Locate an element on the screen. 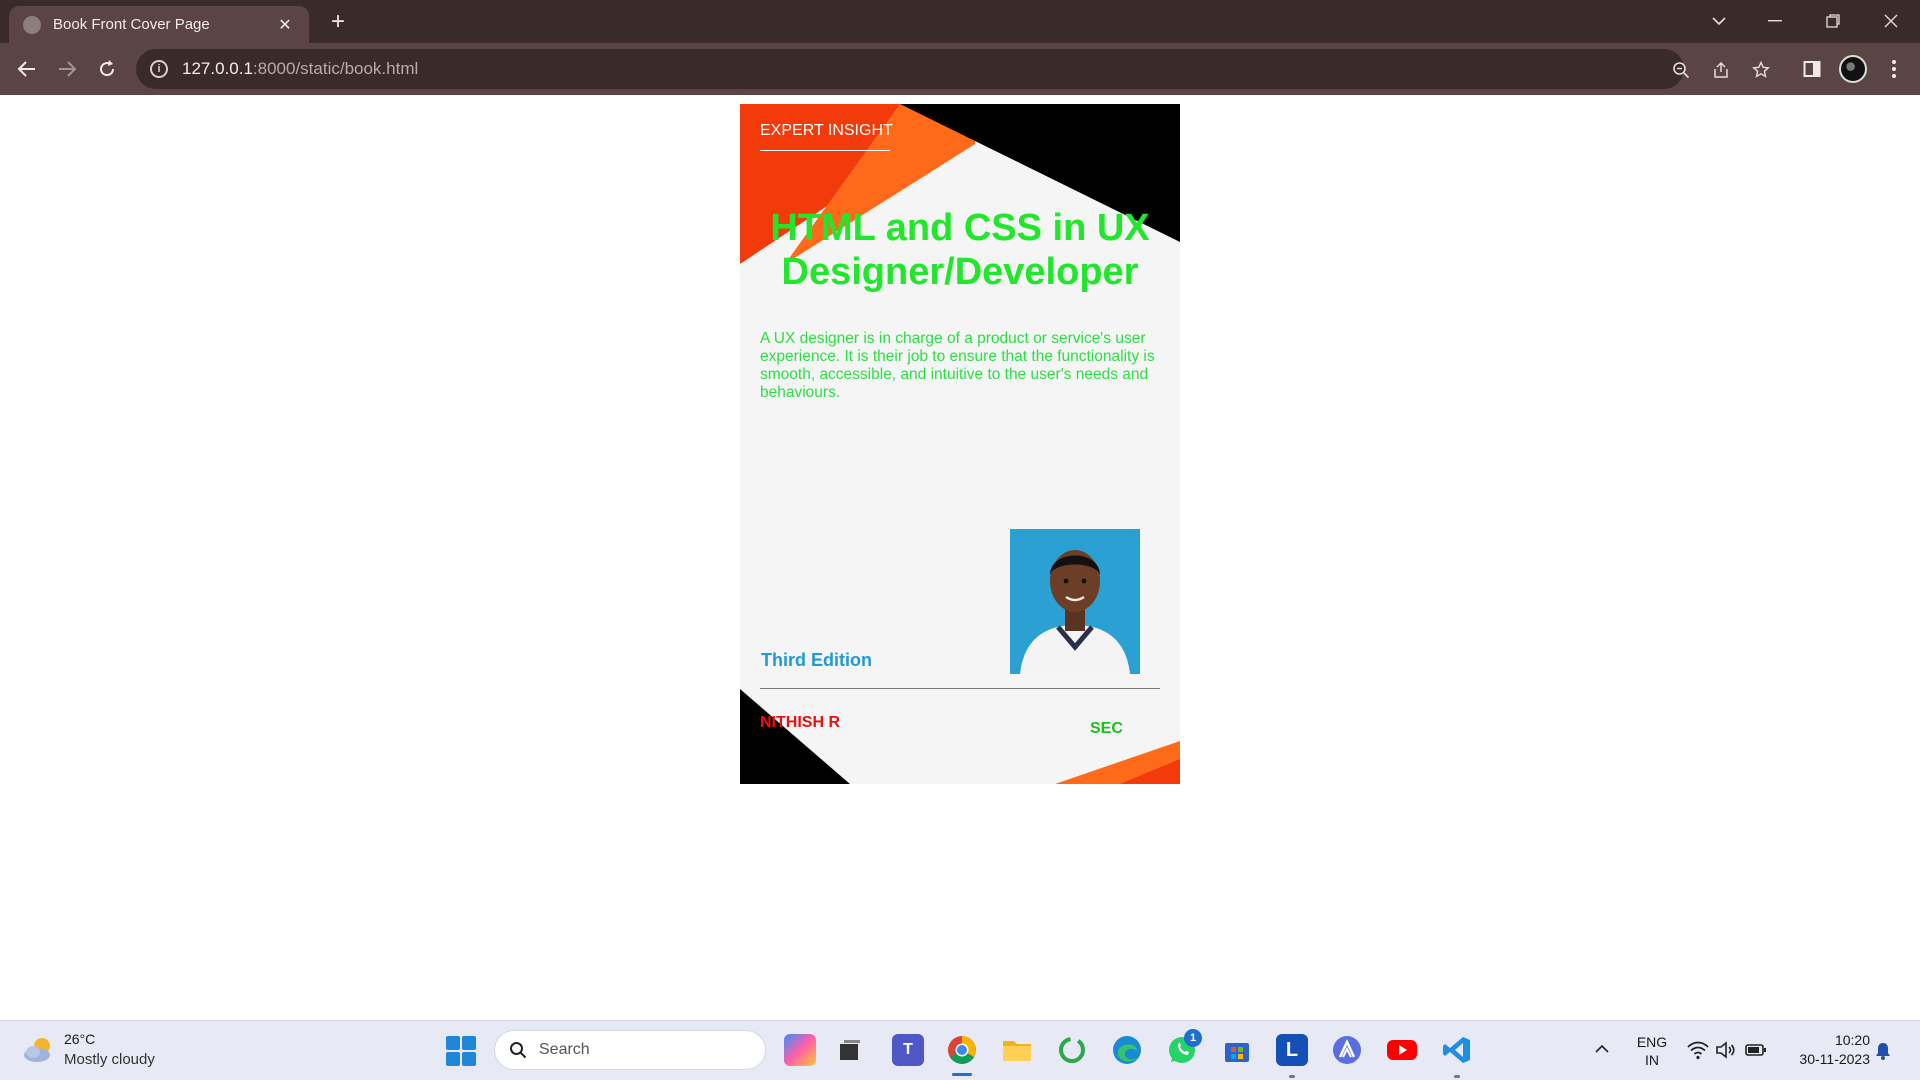  forward-button is located at coordinates (67, 69).